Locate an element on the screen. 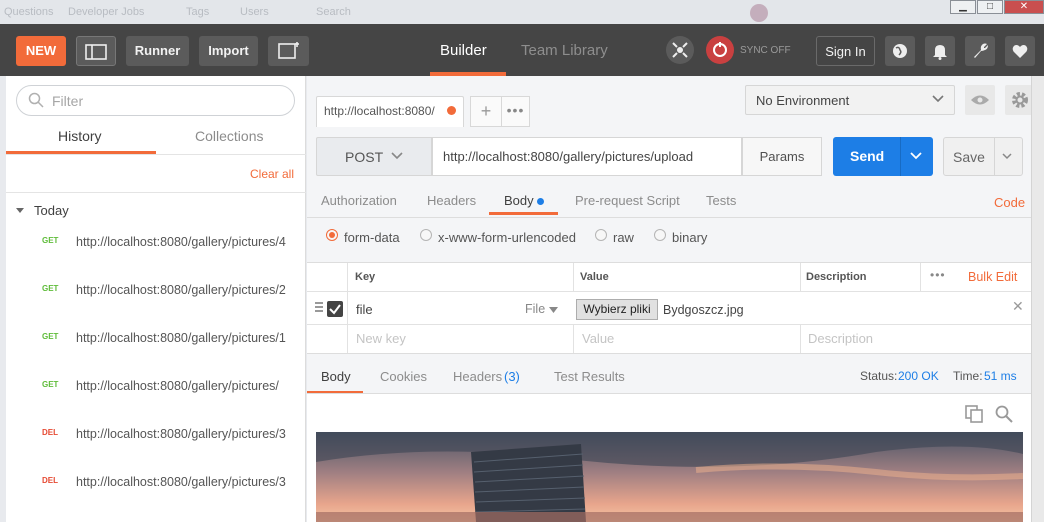 Image resolution: width=1044 pixels, height=522 pixels. radio-form-data is located at coordinates (332, 235).